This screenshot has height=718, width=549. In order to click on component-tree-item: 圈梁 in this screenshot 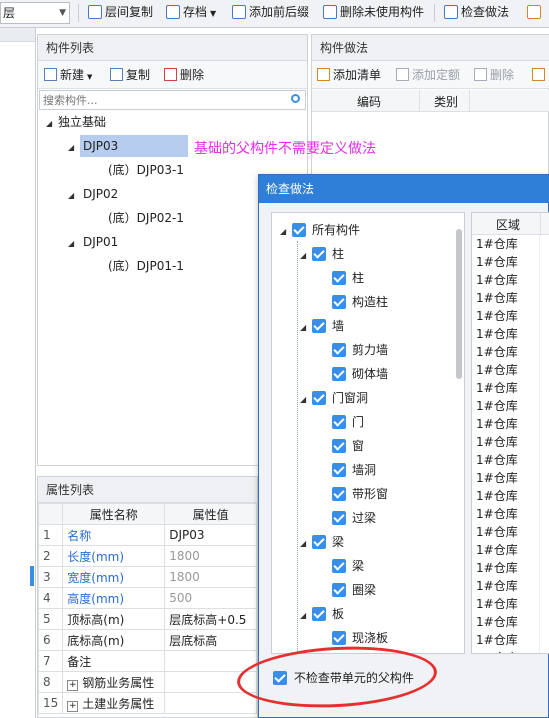, I will do `click(348, 590)`.